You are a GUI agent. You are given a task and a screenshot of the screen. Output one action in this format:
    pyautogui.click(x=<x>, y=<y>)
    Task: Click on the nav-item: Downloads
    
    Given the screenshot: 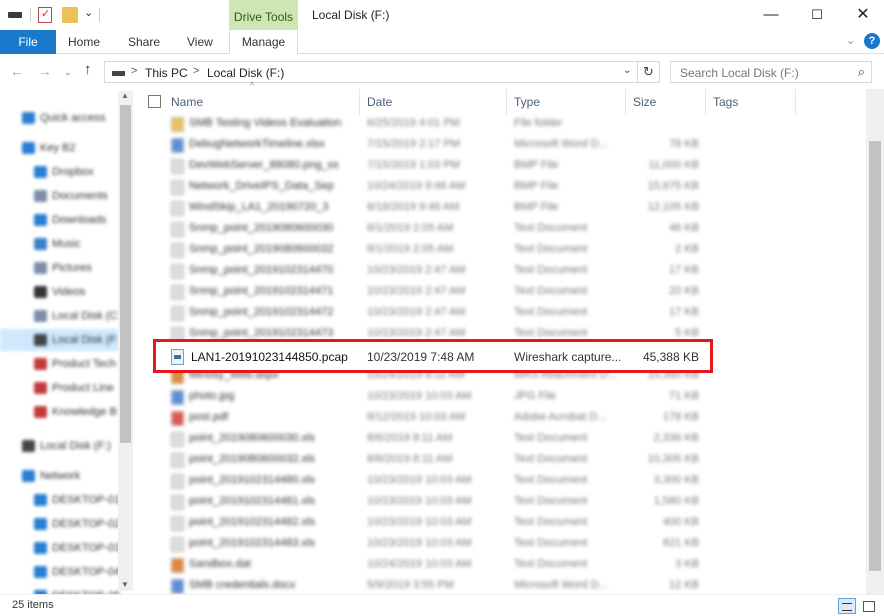 What is the action you would take?
    pyautogui.click(x=59, y=220)
    